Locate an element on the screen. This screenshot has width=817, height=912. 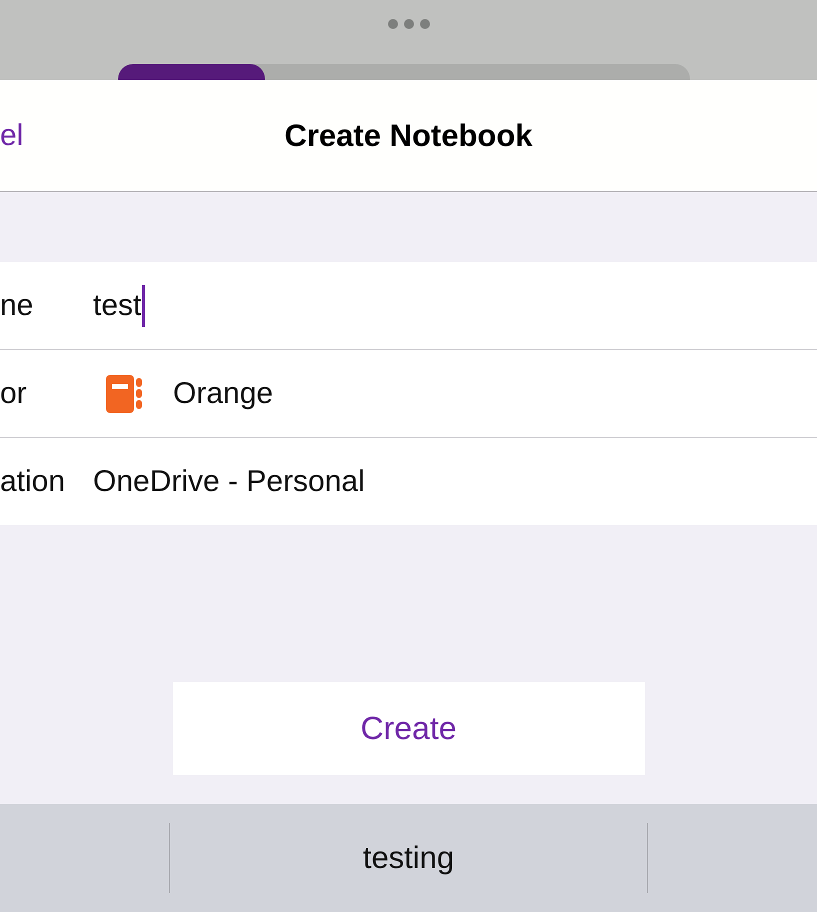
create-button: Create is located at coordinates (408, 728).